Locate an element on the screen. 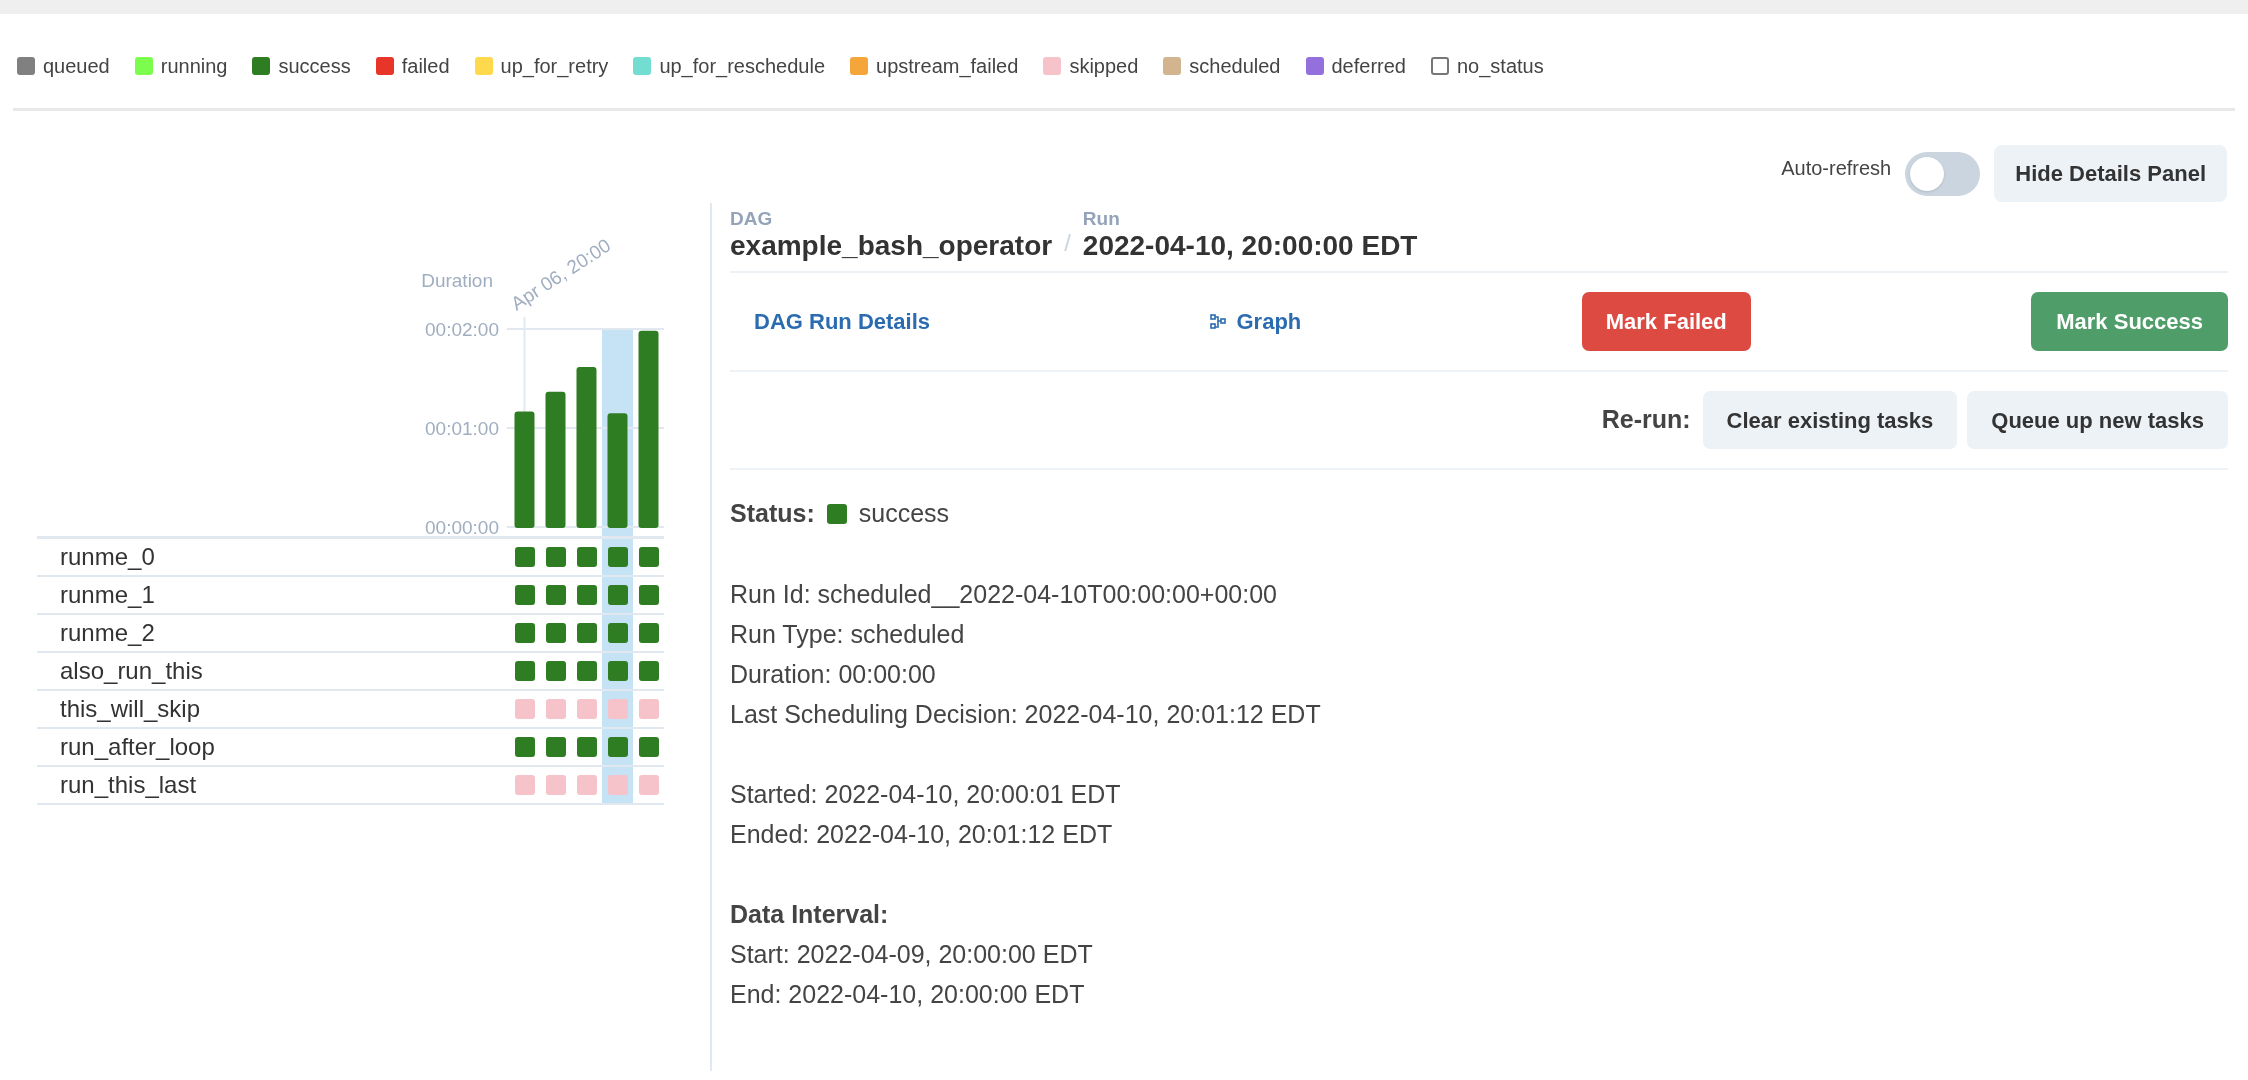  legend-label: scheduled is located at coordinates (1235, 66).